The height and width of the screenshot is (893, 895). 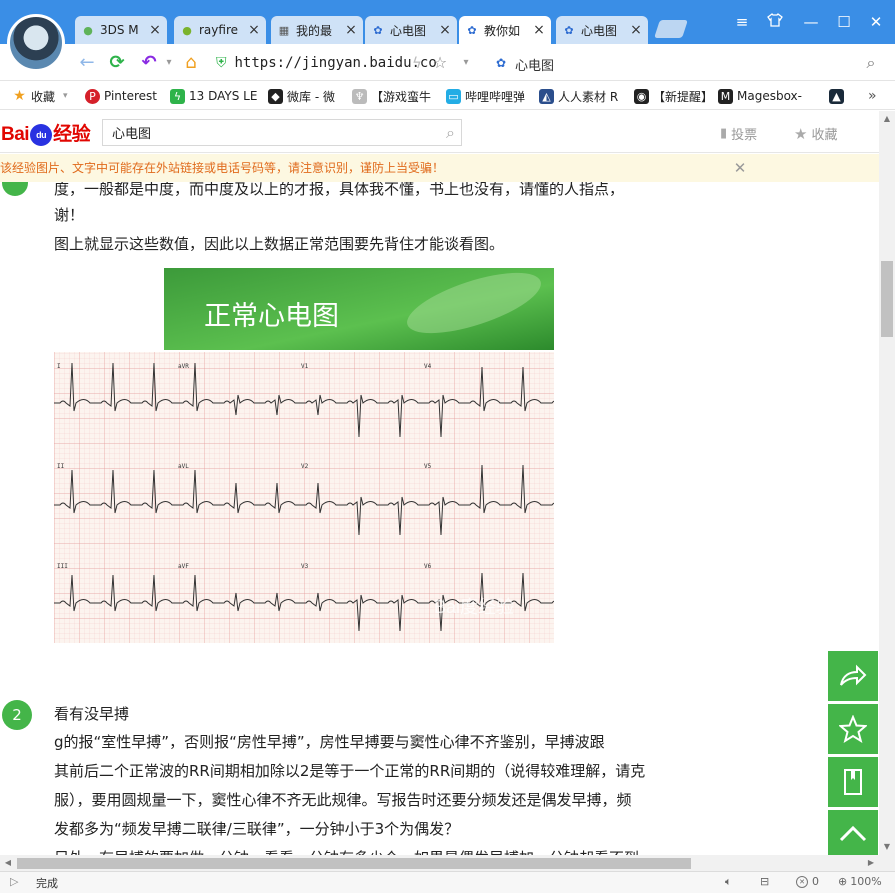 What do you see at coordinates (466, 63) in the screenshot?
I see `address-dropdown-icon: ▾` at bounding box center [466, 63].